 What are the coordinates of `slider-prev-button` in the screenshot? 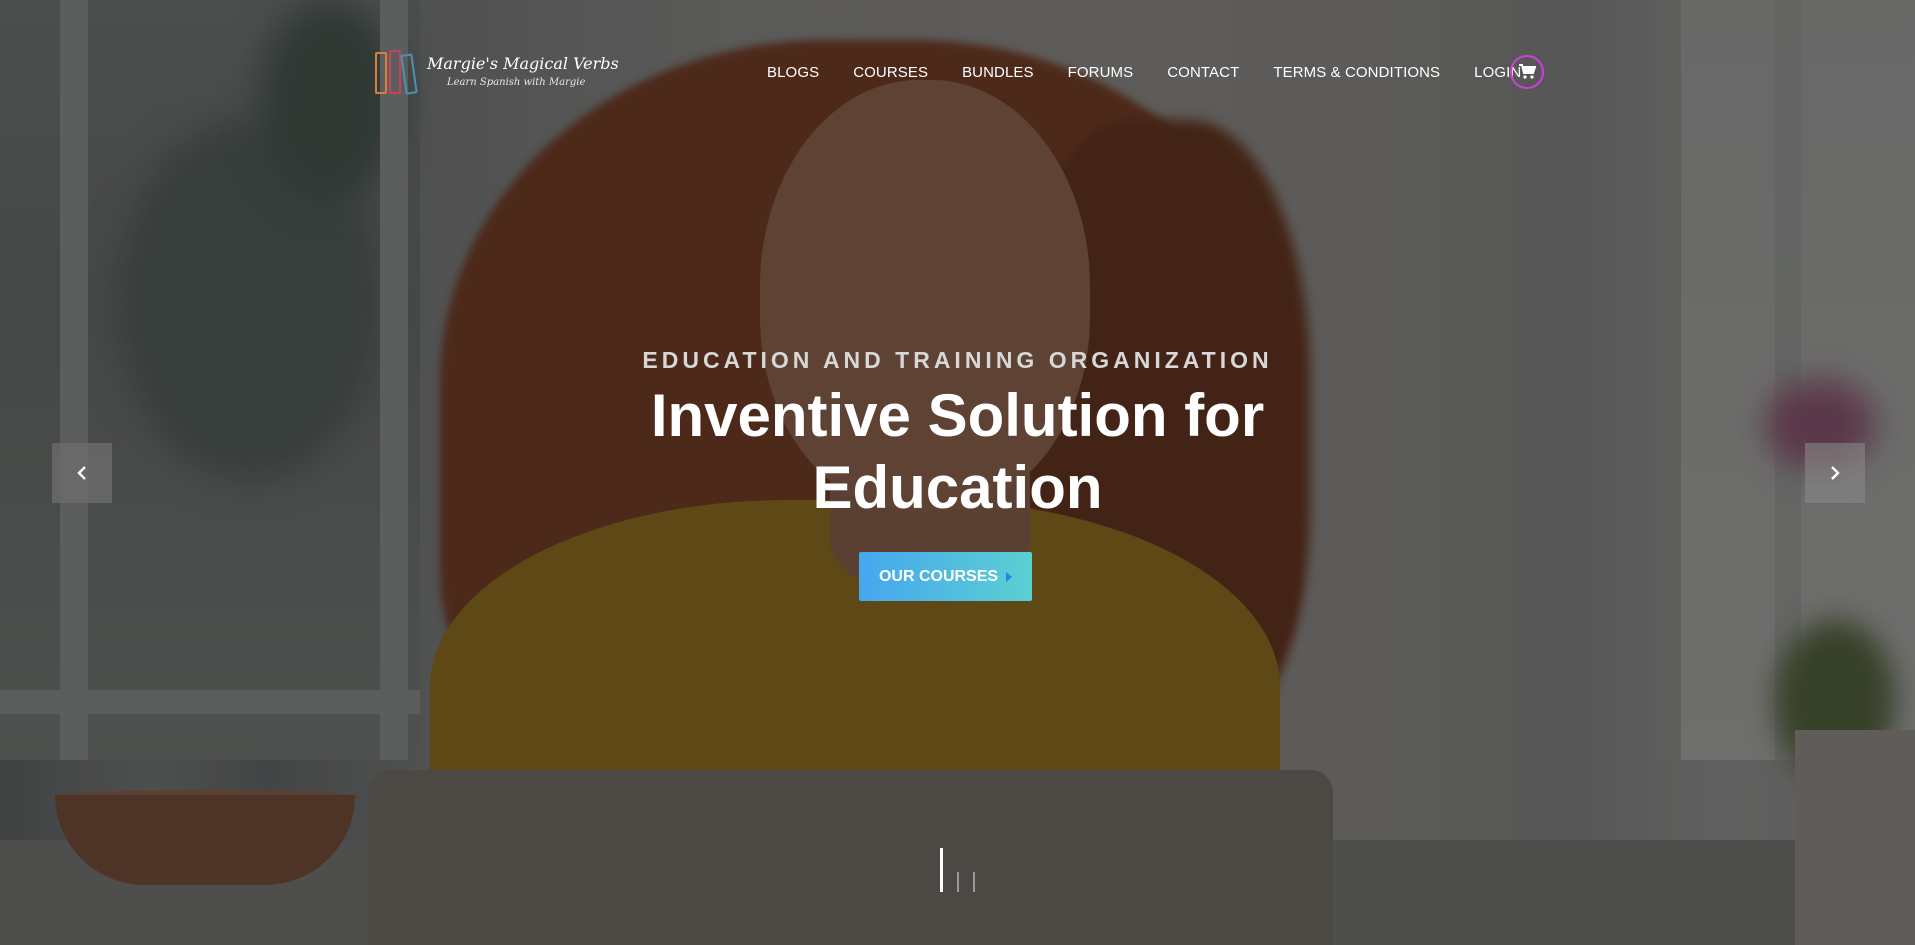 It's located at (82, 473).